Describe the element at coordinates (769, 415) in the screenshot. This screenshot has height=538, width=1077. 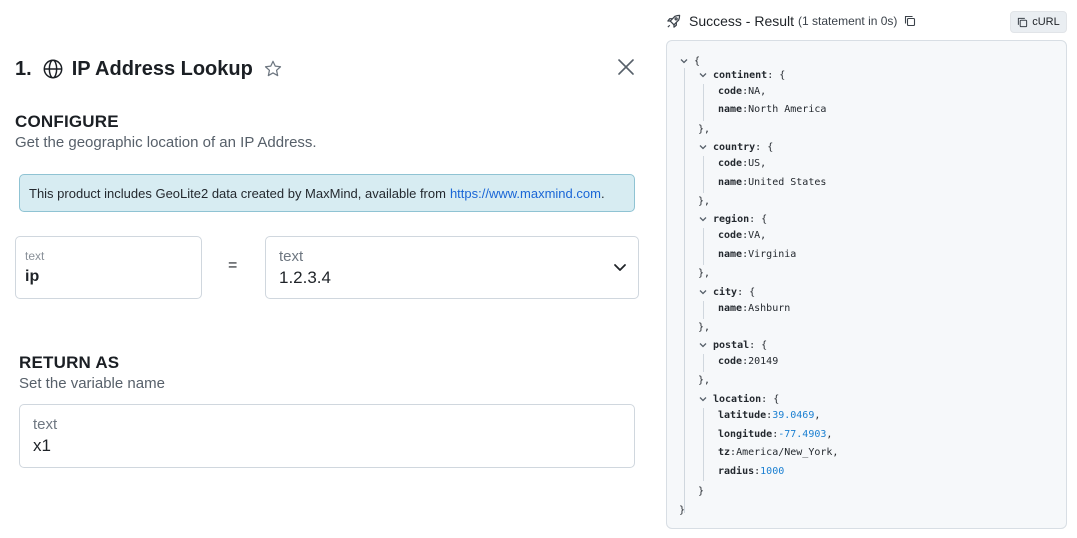
I see `json-line-location-latitude: latitude: 39.0469,` at that location.